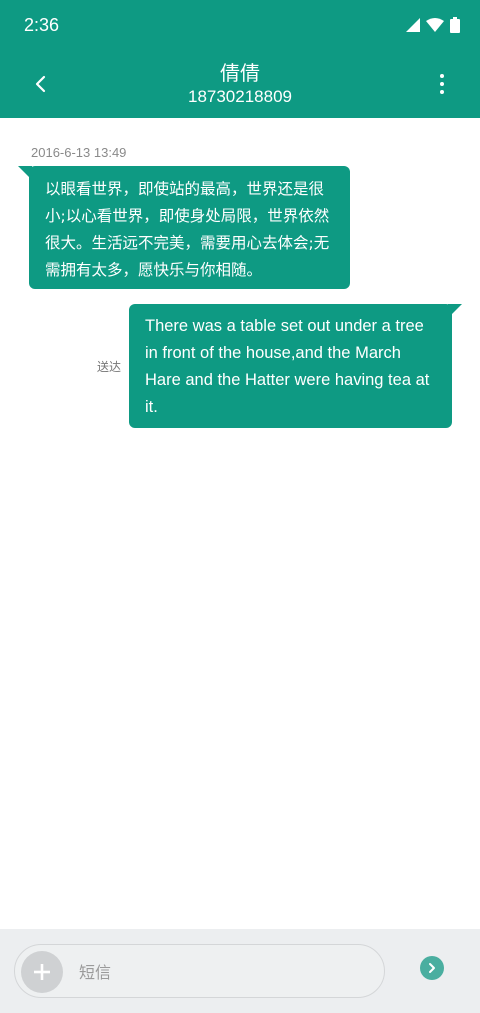 This screenshot has height=1013, width=480. I want to click on plus-icon, so click(42, 972).